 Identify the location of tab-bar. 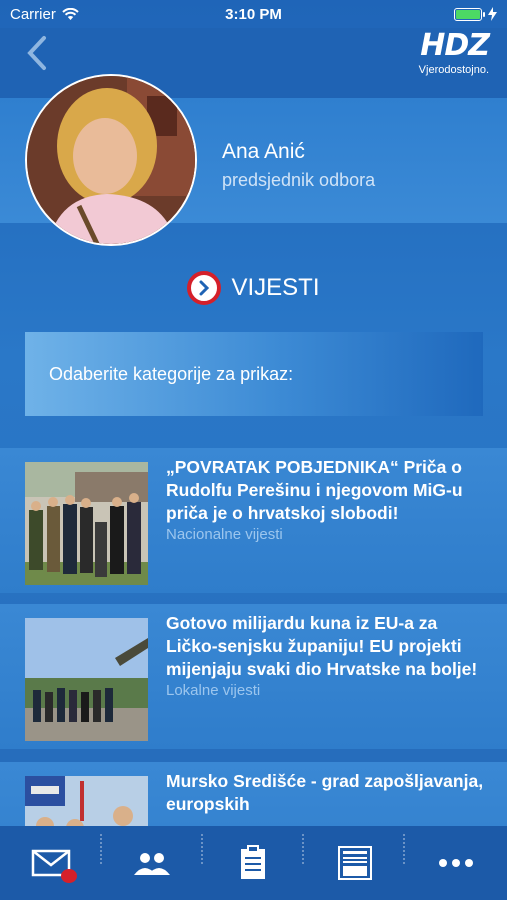
(253, 863).